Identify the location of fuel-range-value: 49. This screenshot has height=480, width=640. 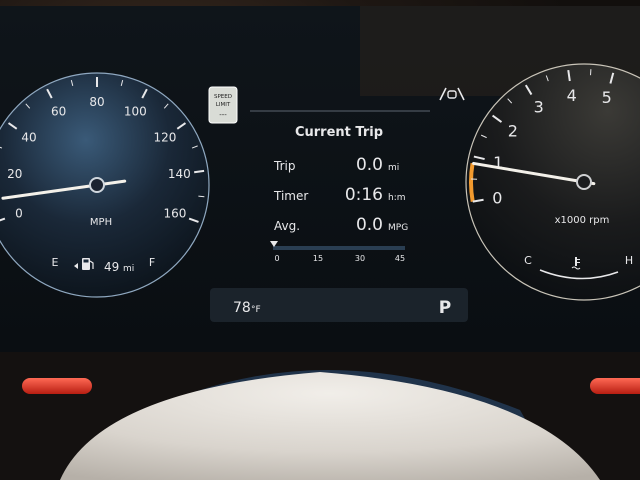
(111, 267).